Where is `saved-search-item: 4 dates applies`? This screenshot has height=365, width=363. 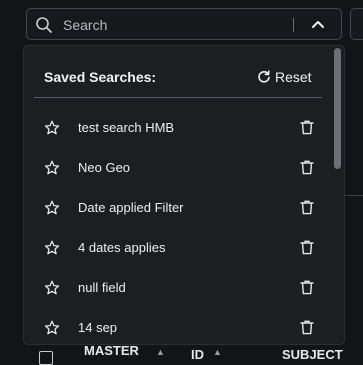 saved-search-item: 4 dates applies is located at coordinates (178, 248).